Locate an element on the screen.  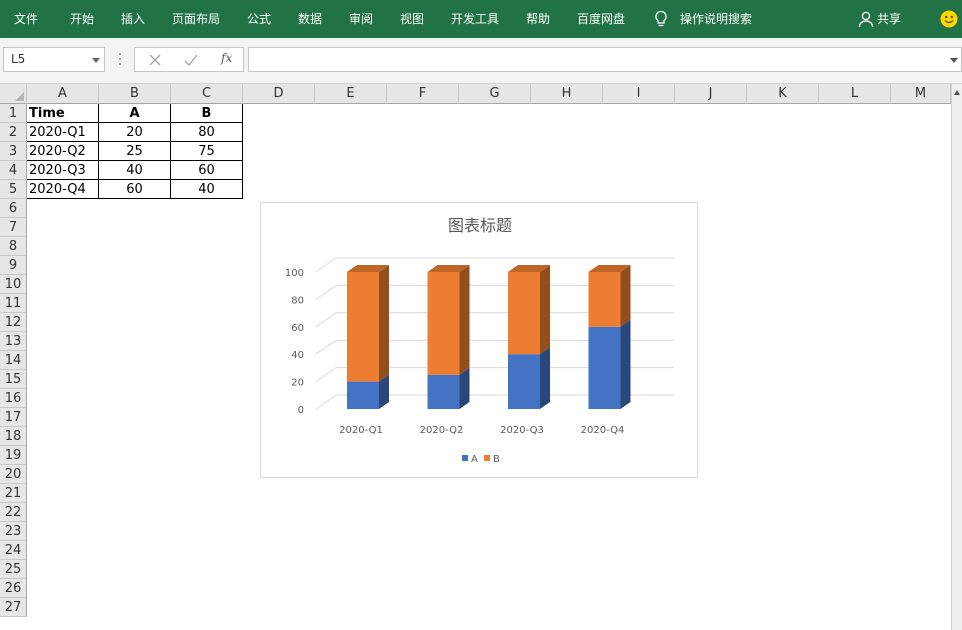
x-tick-label: 2020-Q3 is located at coordinates (522, 430).